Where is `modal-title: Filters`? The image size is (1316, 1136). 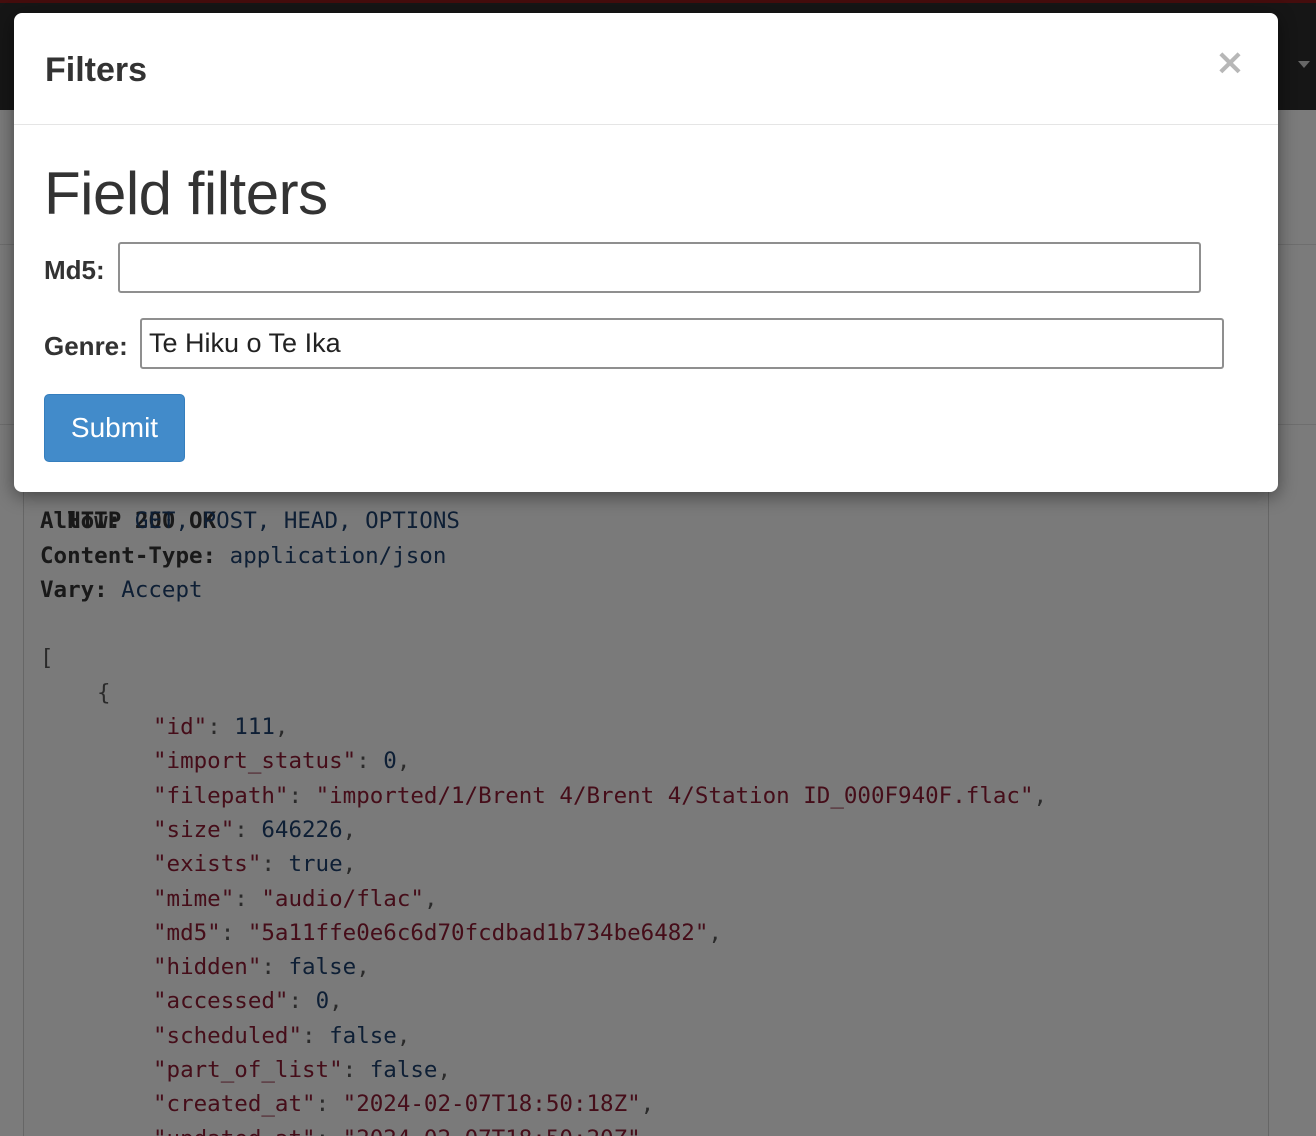
modal-title: Filters is located at coordinates (96, 70).